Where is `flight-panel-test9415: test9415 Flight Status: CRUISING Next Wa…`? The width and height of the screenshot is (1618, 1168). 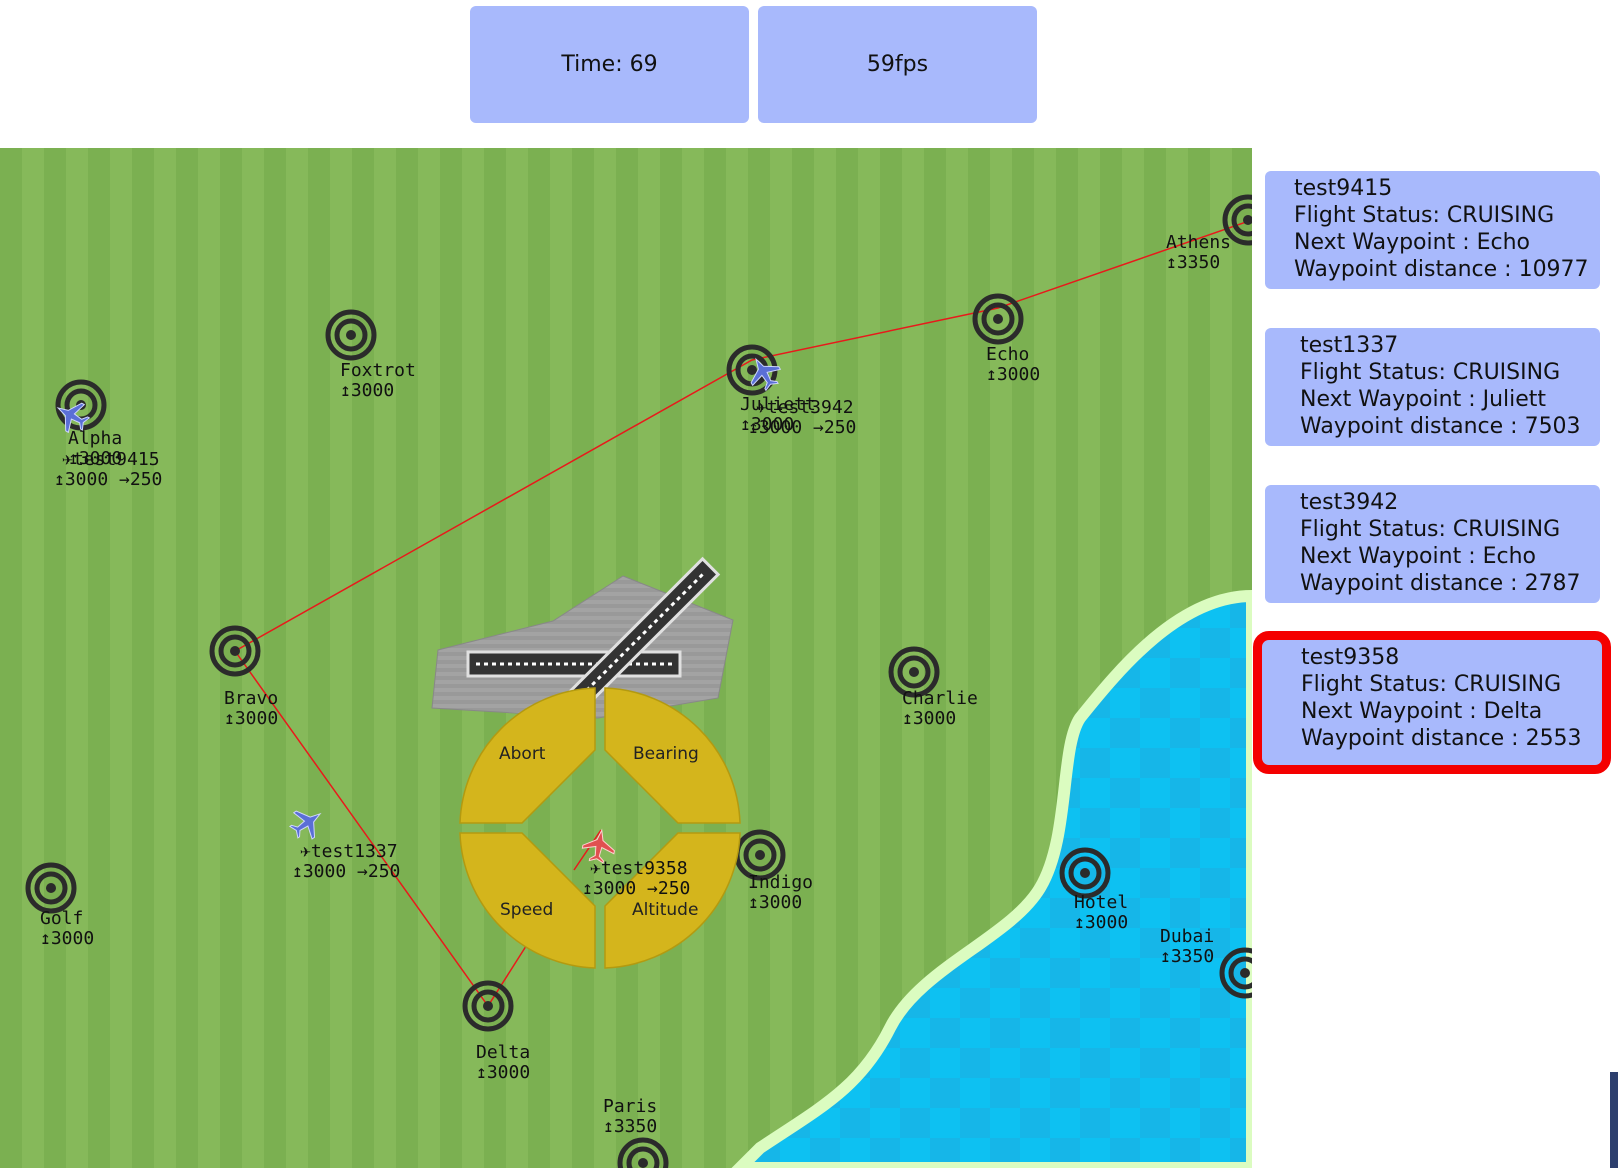 flight-panel-test9415: test9415 Flight Status: CRUISING Next Wa… is located at coordinates (1432, 230).